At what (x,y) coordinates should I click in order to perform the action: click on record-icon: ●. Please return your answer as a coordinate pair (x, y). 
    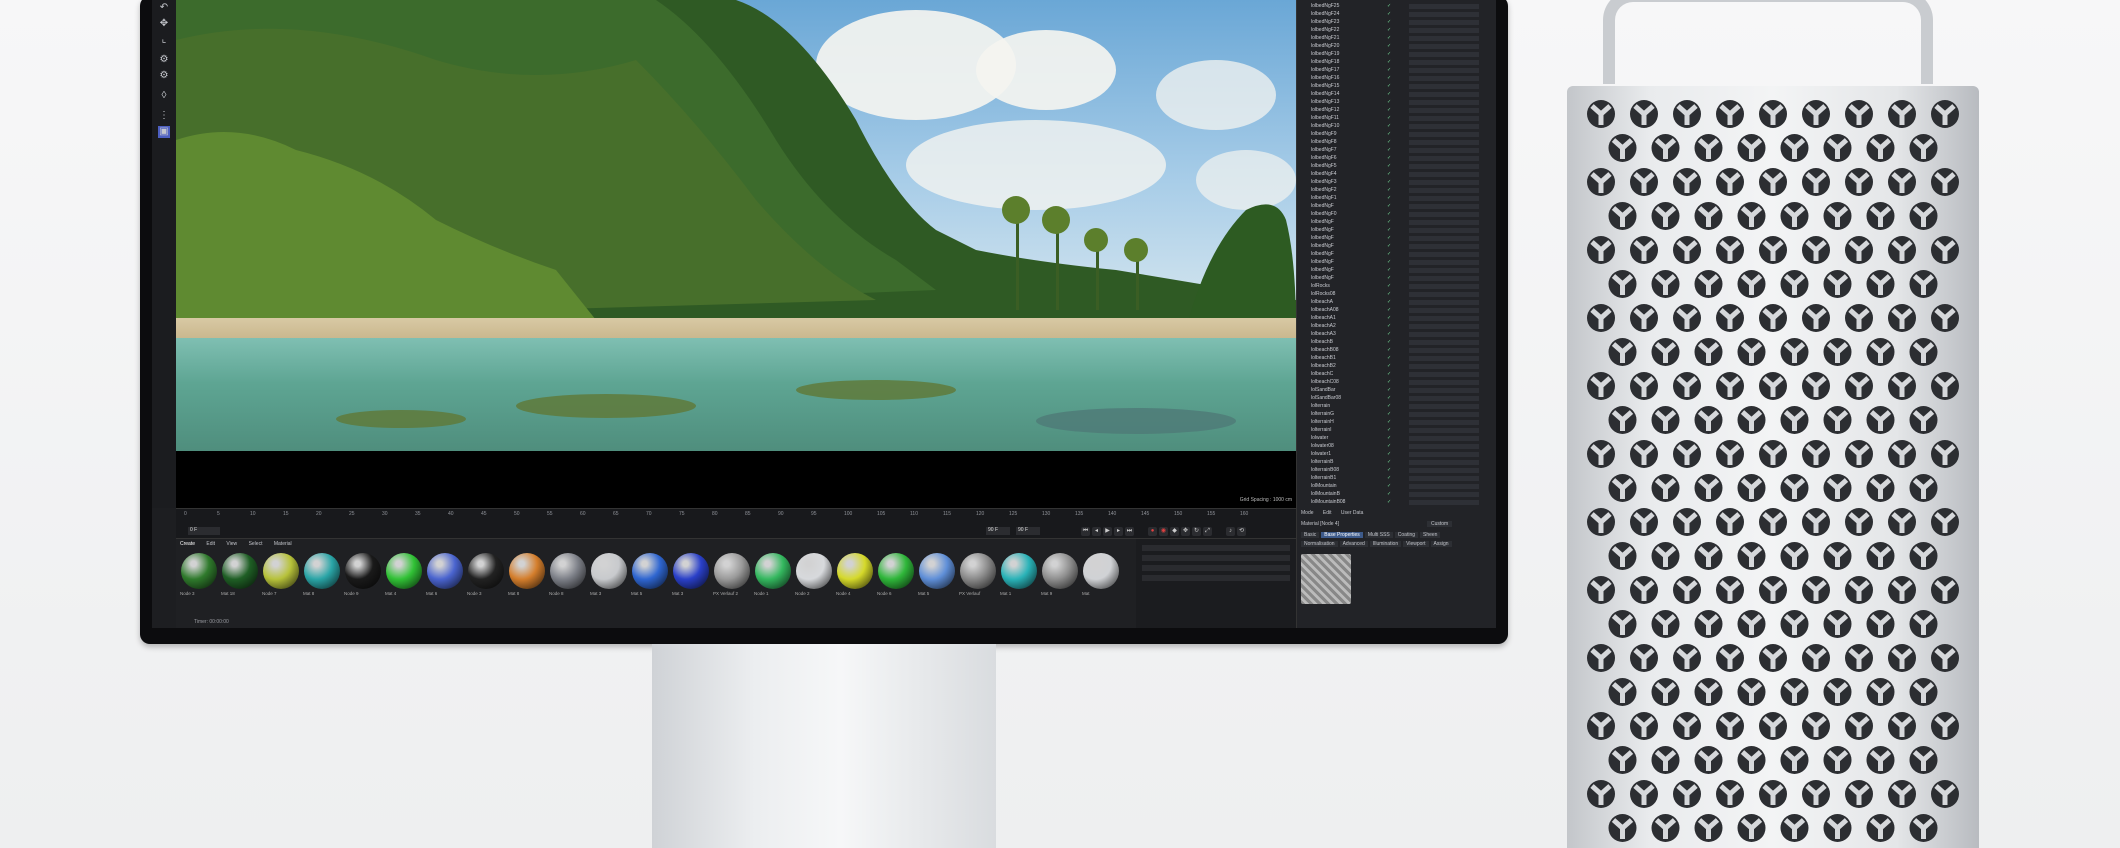
    Looking at the image, I should click on (1152, 531).